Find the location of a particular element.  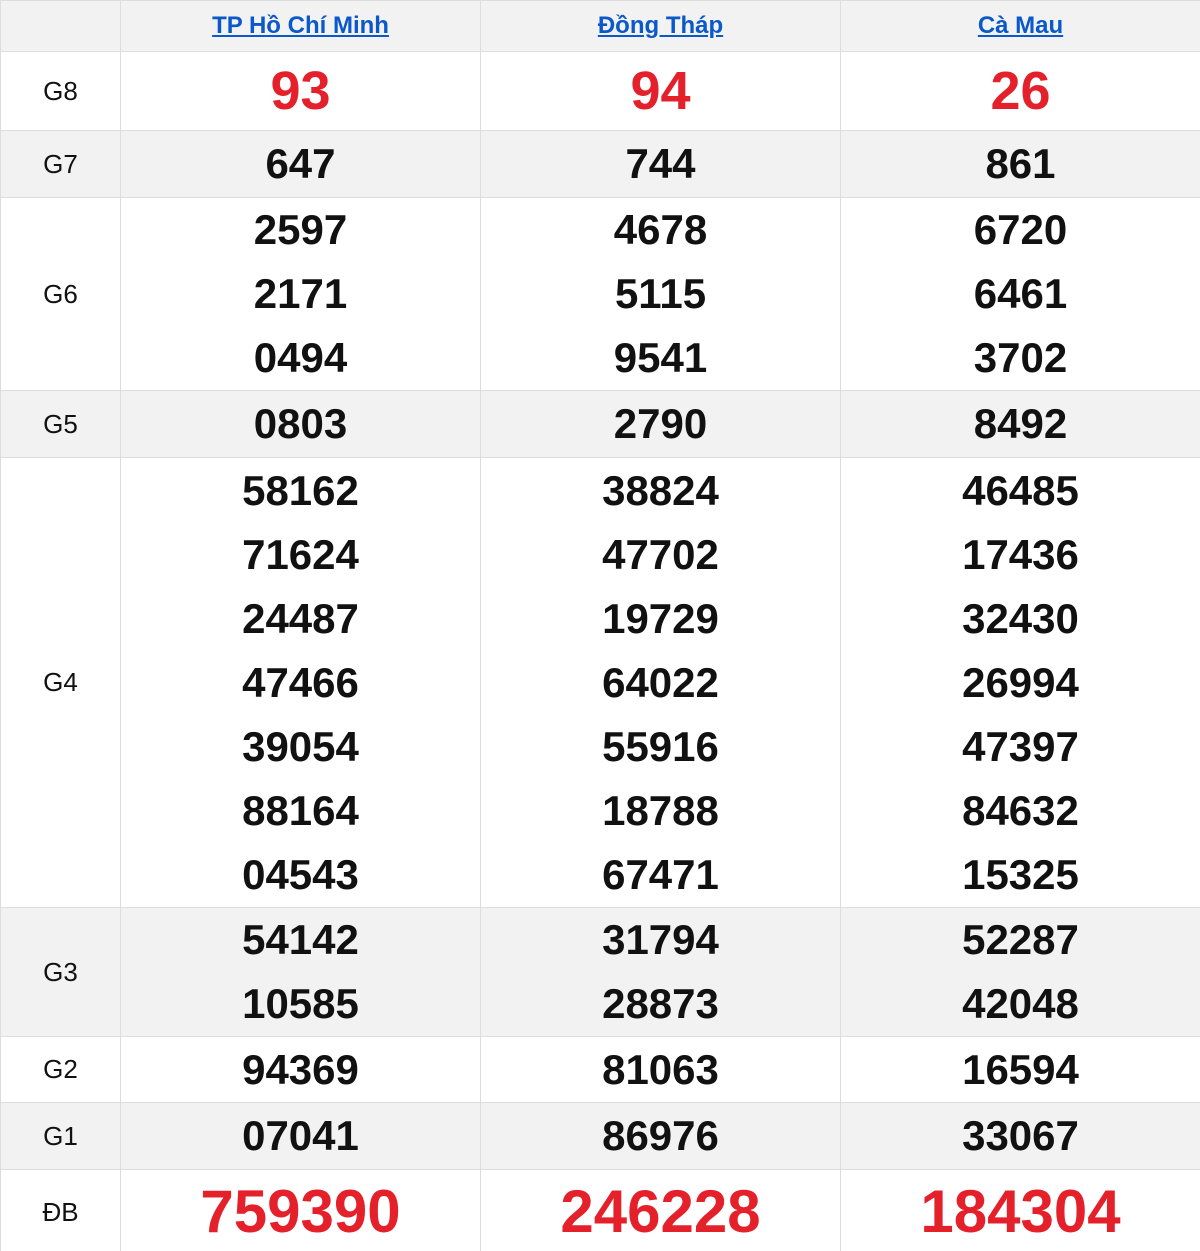

prize-number: 04543 is located at coordinates (300, 874).